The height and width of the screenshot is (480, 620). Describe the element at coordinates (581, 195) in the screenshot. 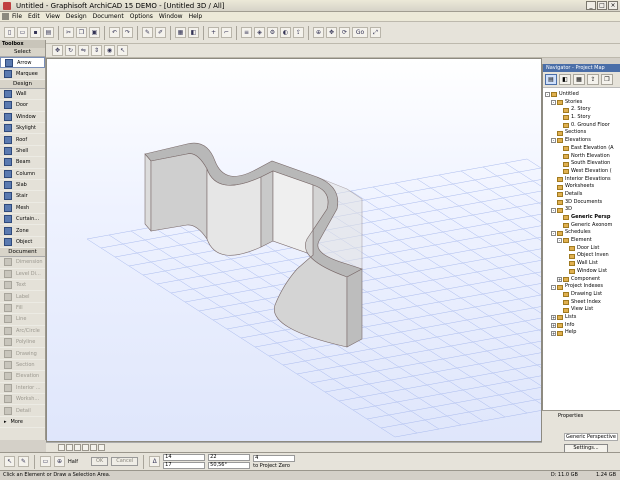

I see `tree-item: Details` at that location.